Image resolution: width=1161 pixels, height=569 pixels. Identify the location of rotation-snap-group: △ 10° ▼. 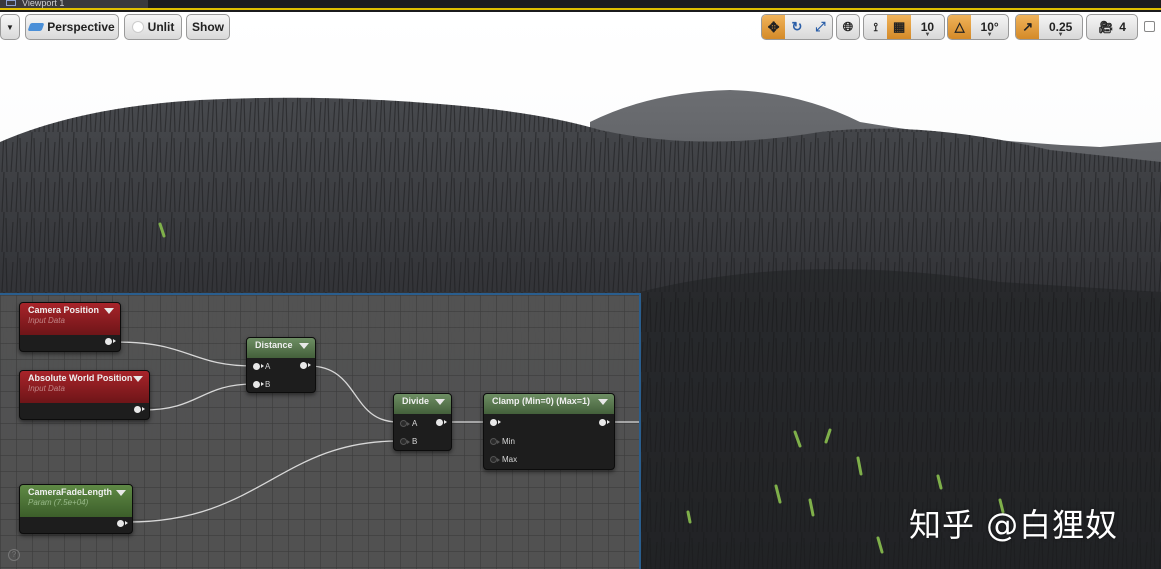
(978, 27).